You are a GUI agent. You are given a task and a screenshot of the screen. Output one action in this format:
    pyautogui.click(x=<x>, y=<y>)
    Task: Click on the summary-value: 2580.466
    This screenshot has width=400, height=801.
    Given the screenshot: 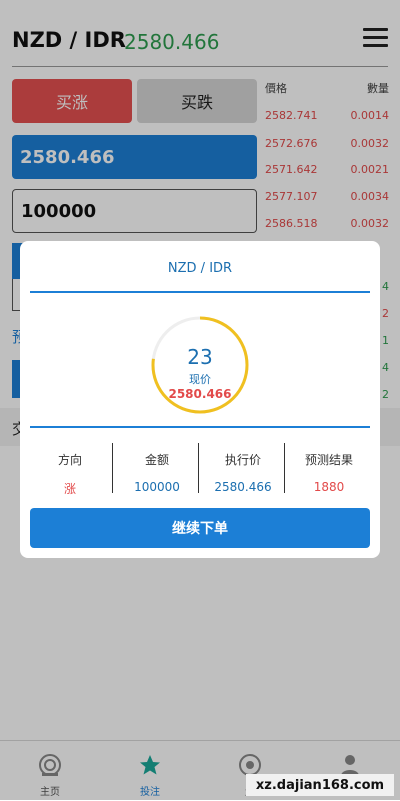 What is the action you would take?
    pyautogui.click(x=243, y=487)
    